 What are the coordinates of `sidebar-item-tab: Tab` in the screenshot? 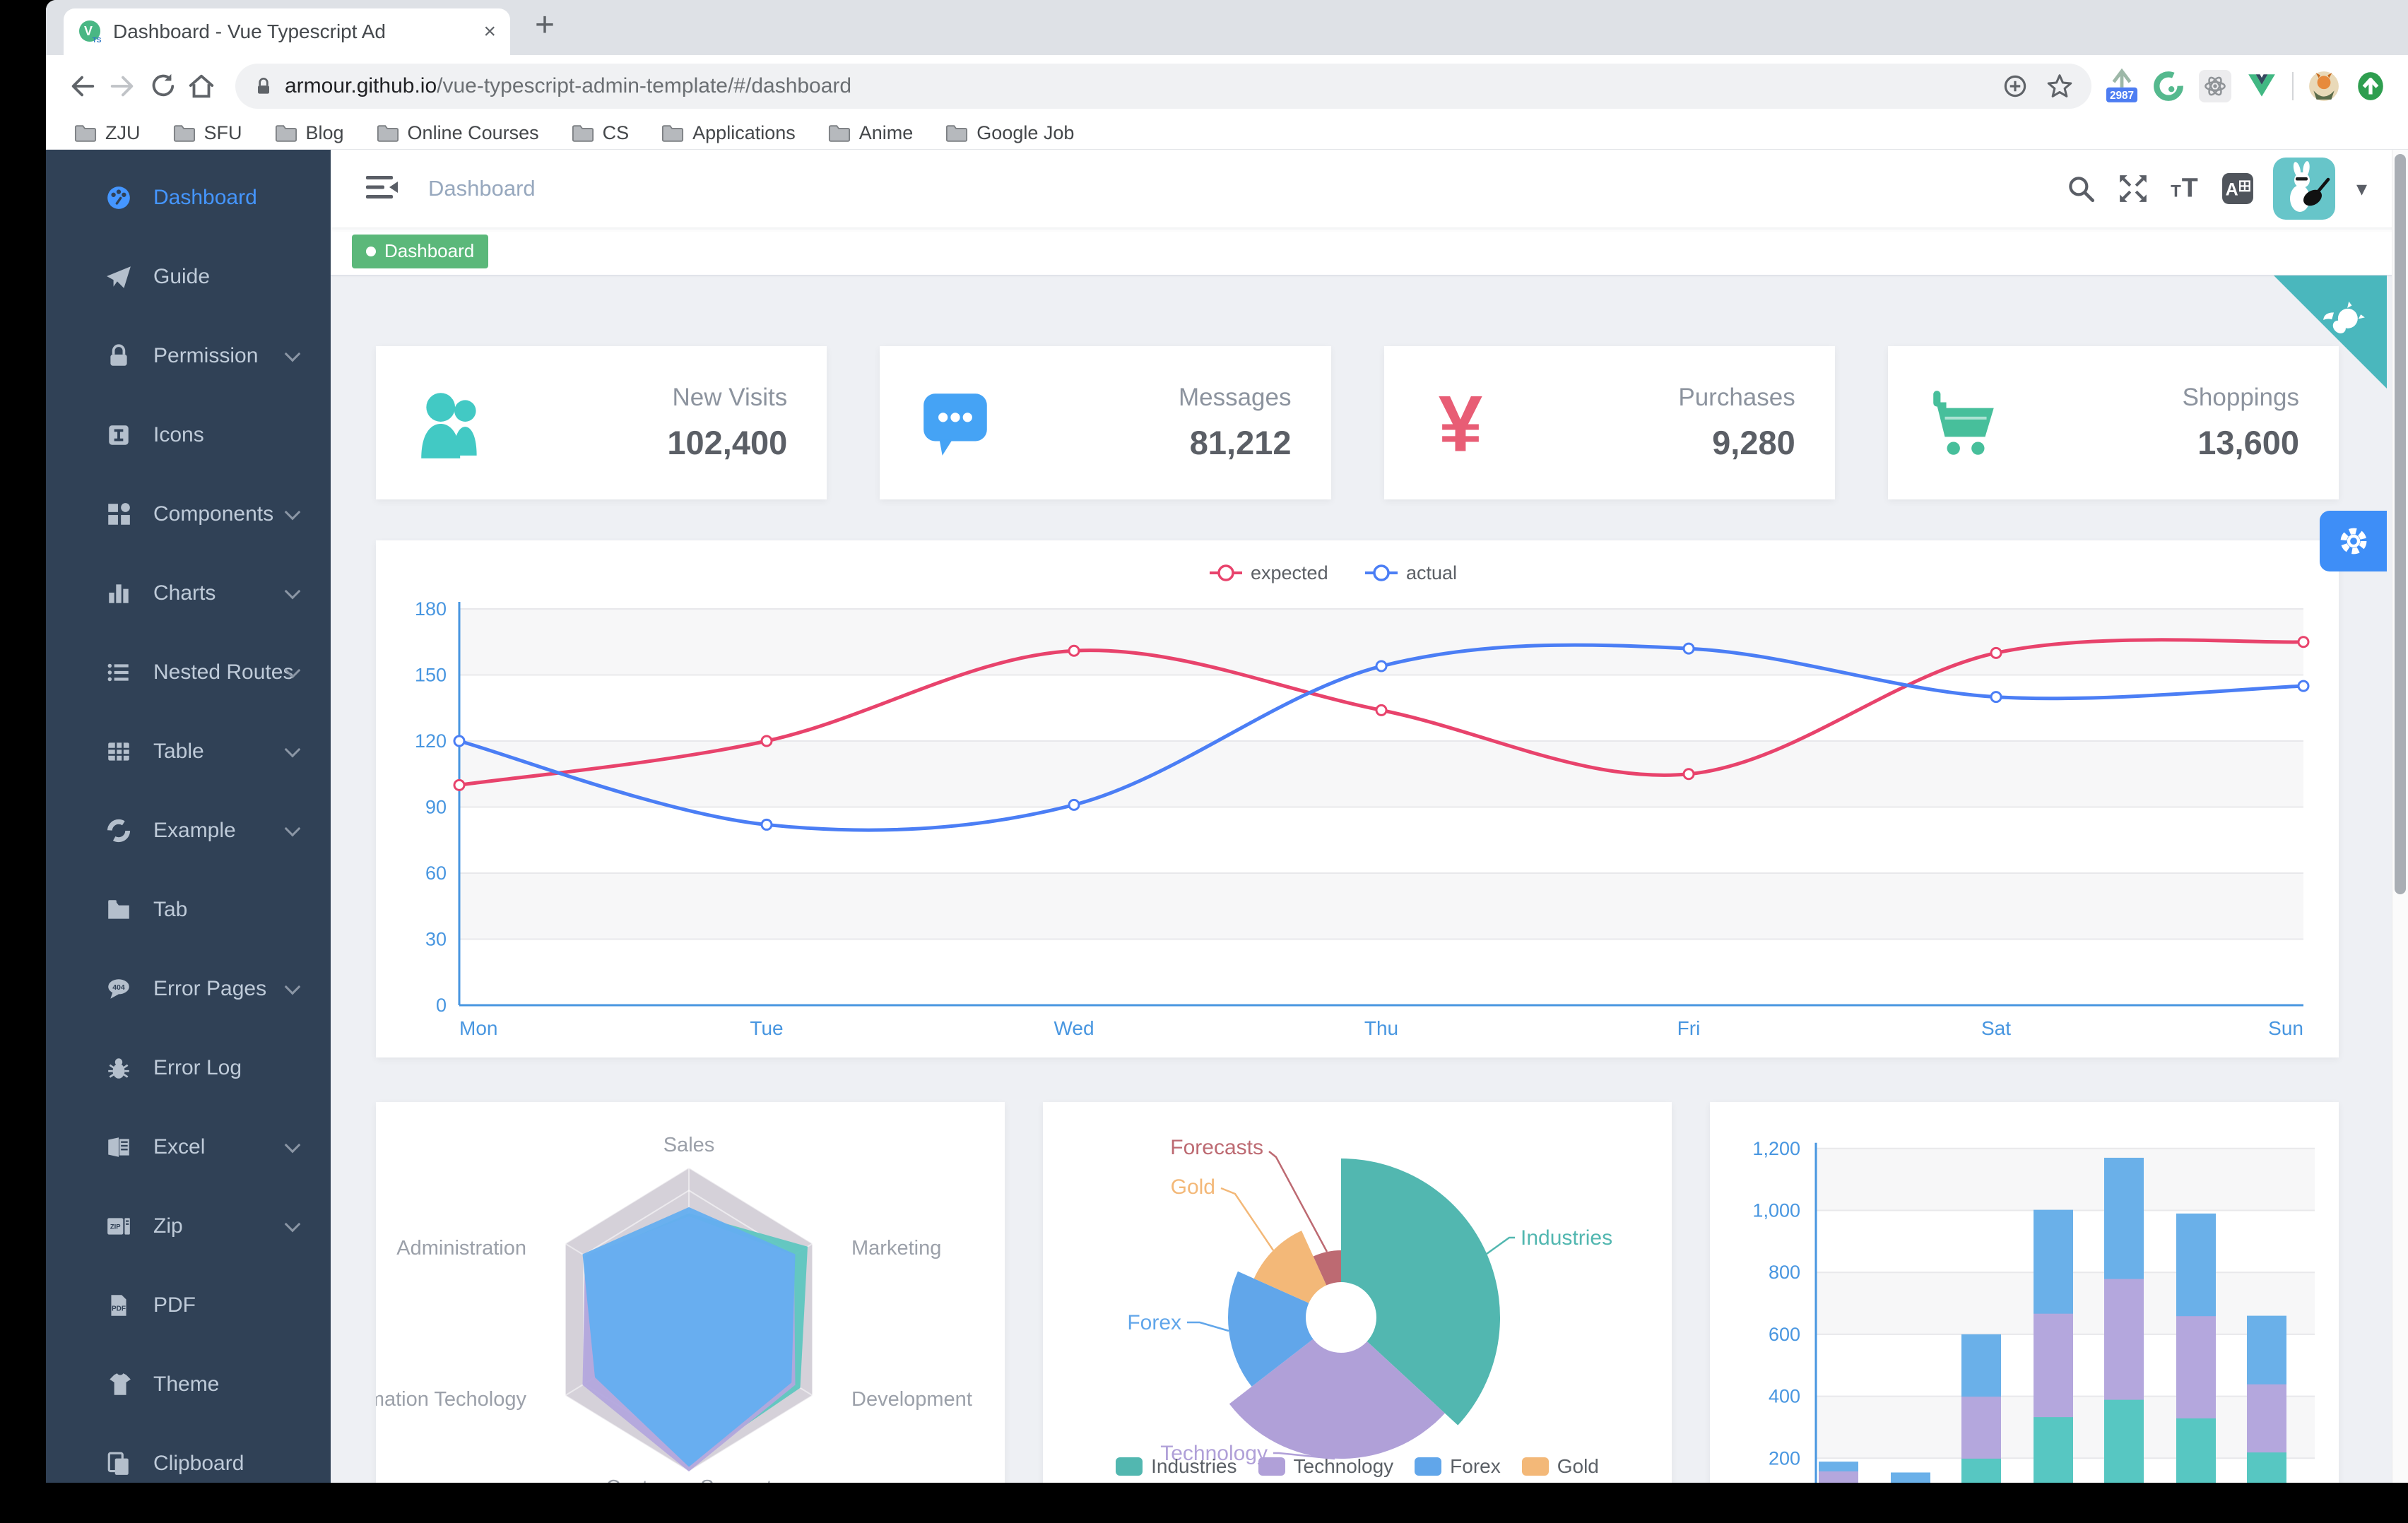 It's located at (188, 909).